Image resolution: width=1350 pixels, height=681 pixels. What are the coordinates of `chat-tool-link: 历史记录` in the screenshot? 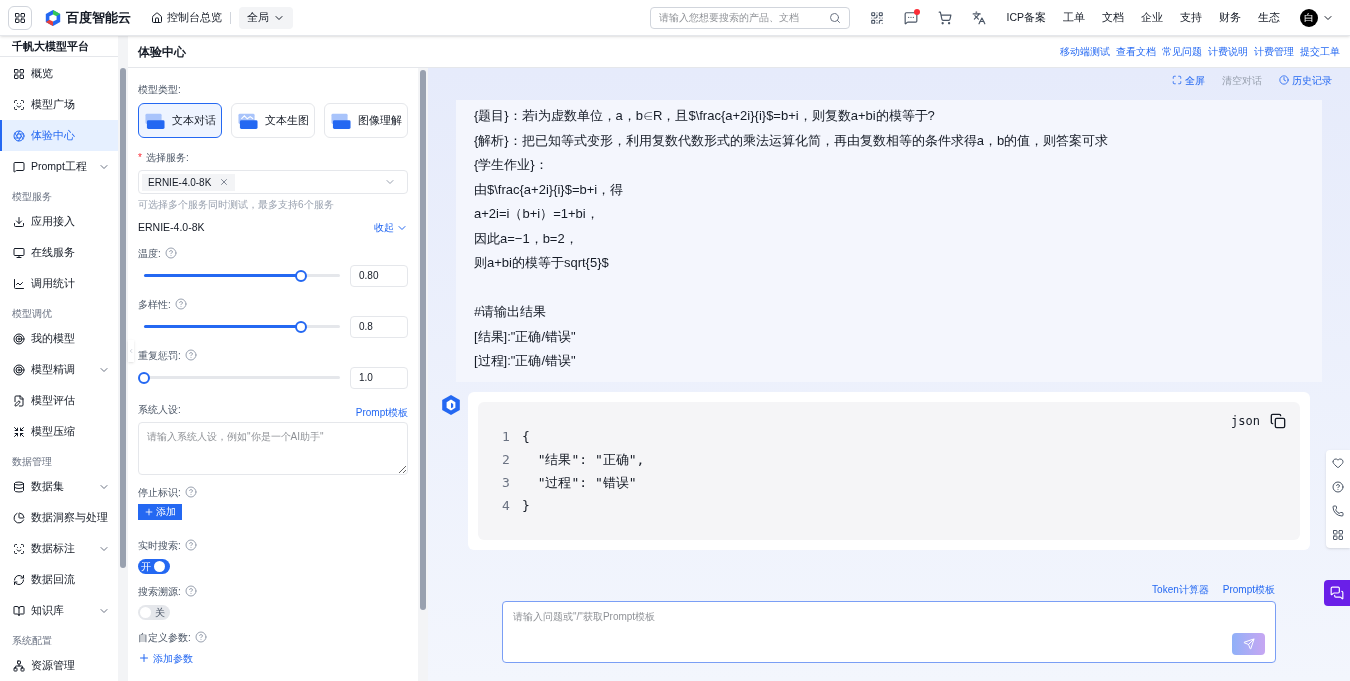 It's located at (1305, 80).